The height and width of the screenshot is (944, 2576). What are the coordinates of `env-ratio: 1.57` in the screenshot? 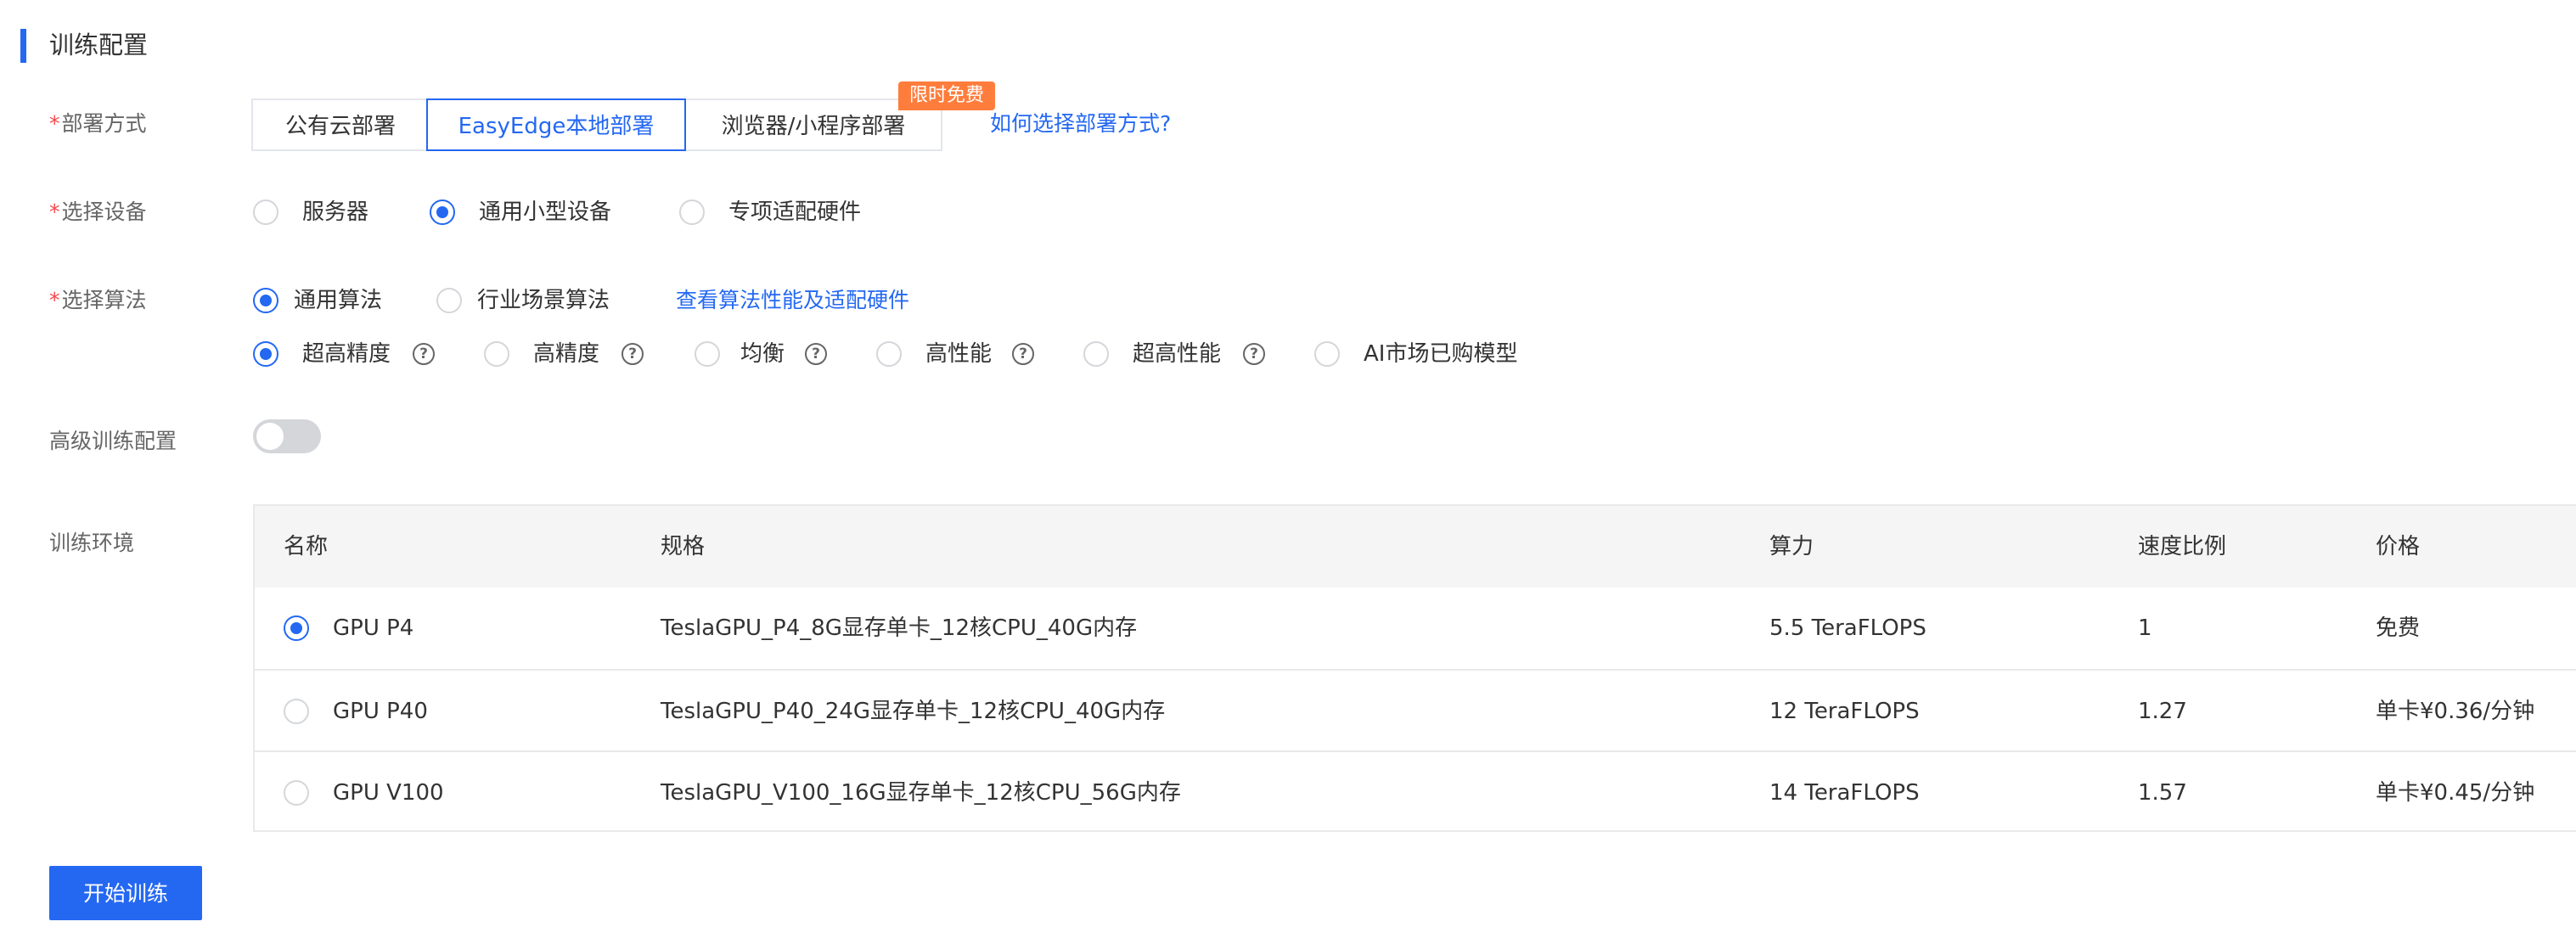 It's located at (2162, 793).